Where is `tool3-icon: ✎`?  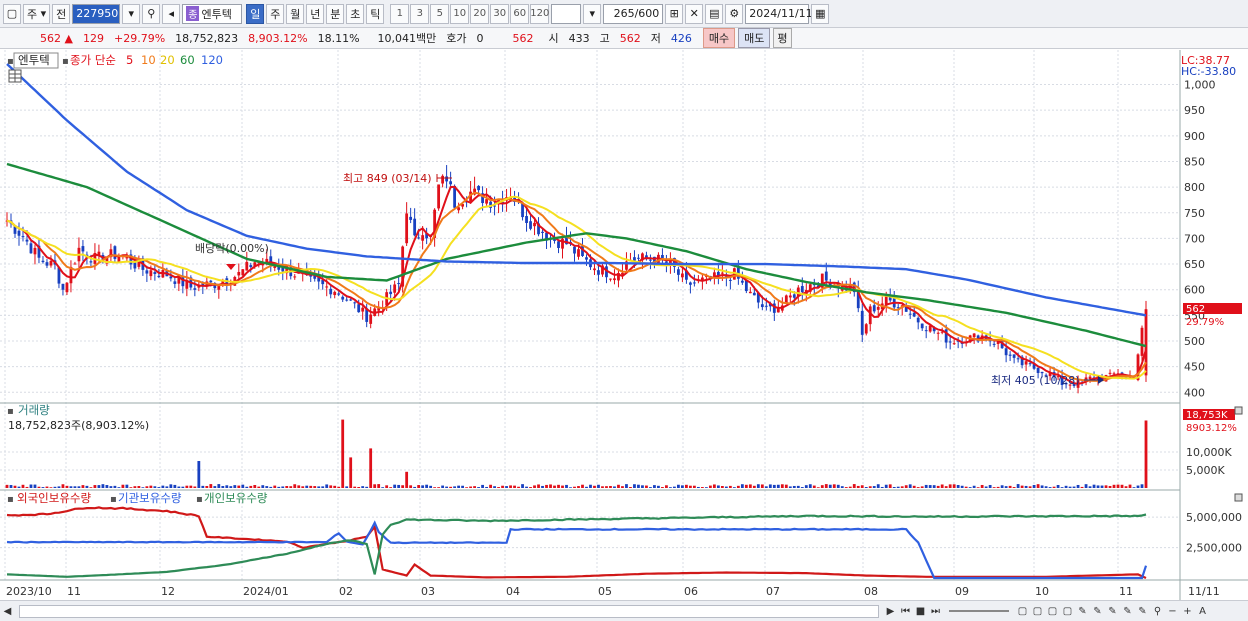 tool3-icon: ✎ is located at coordinates (1112, 611).